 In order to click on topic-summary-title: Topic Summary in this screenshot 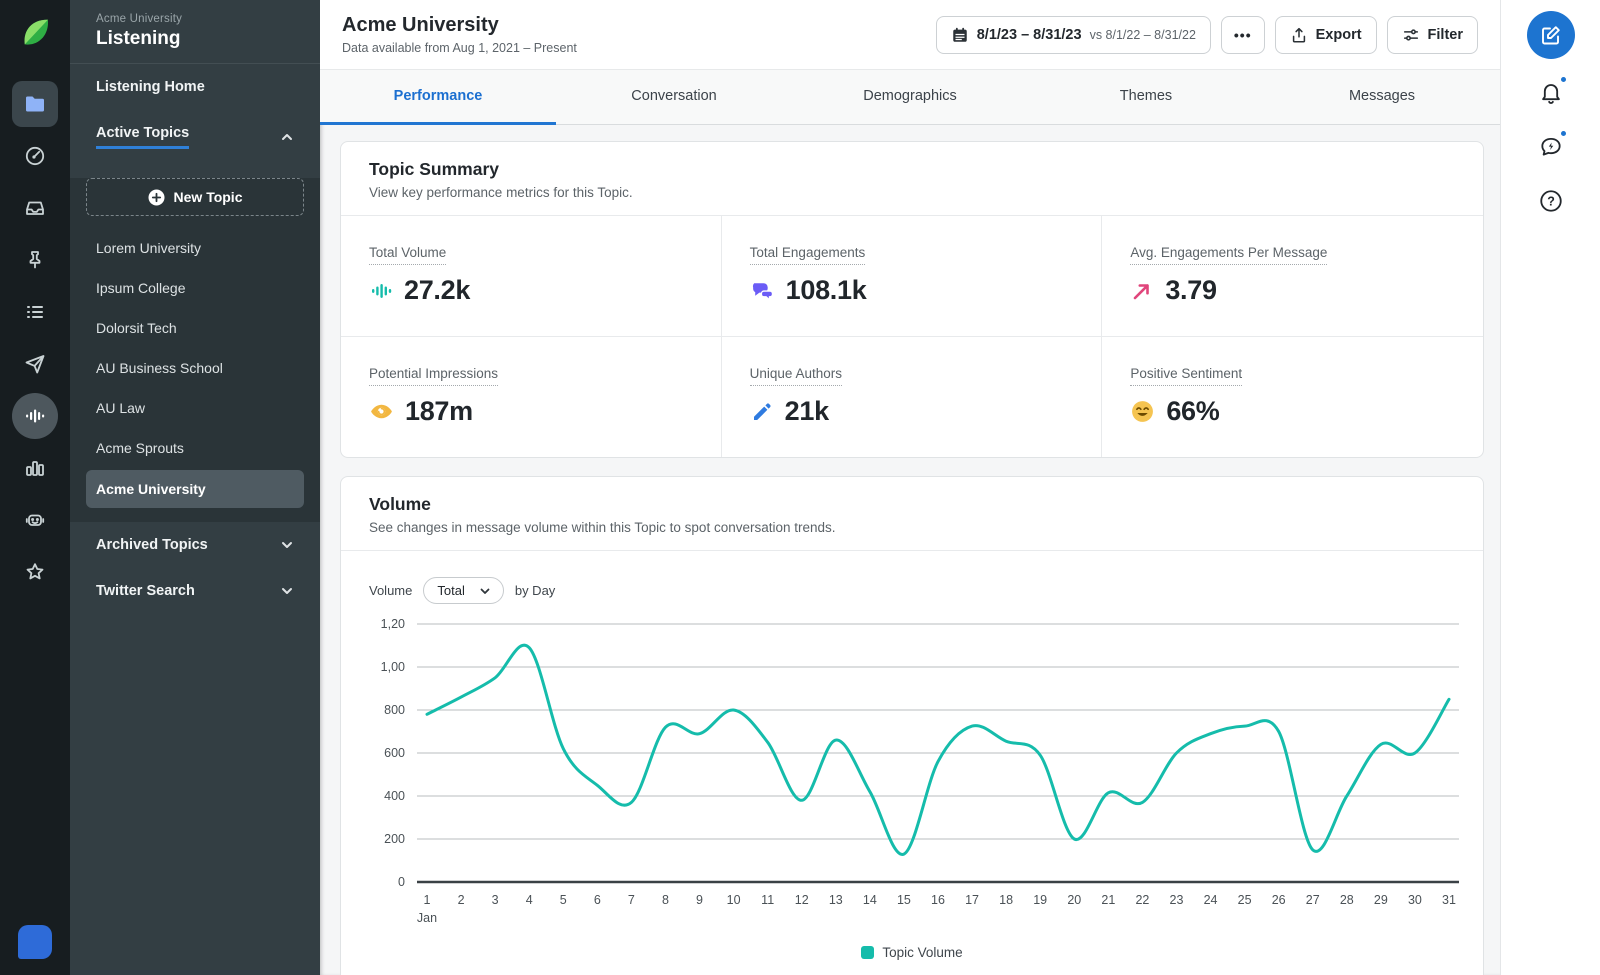, I will do `click(434, 169)`.